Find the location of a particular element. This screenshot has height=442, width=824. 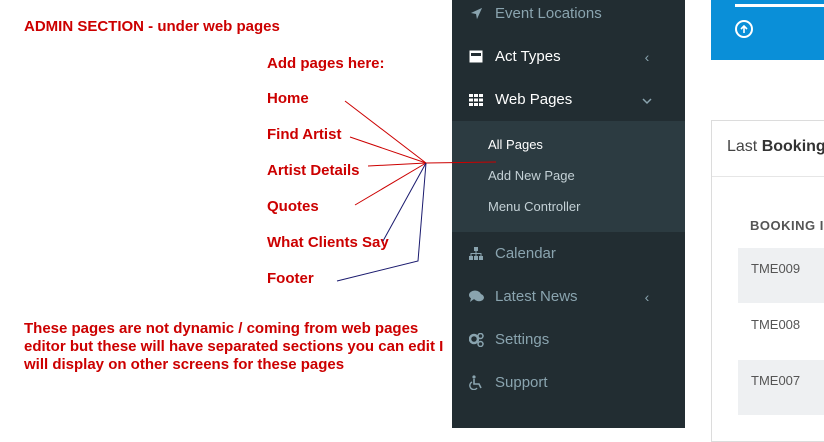

annotation-item-quotes: Quotes is located at coordinates (293, 206).